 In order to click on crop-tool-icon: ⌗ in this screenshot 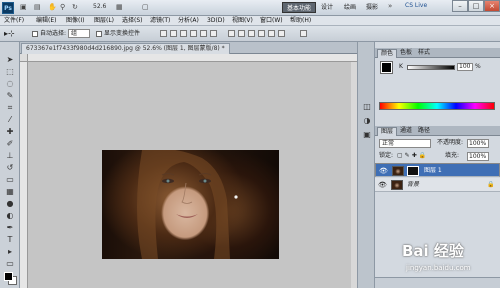, I will do `click(10, 107)`.